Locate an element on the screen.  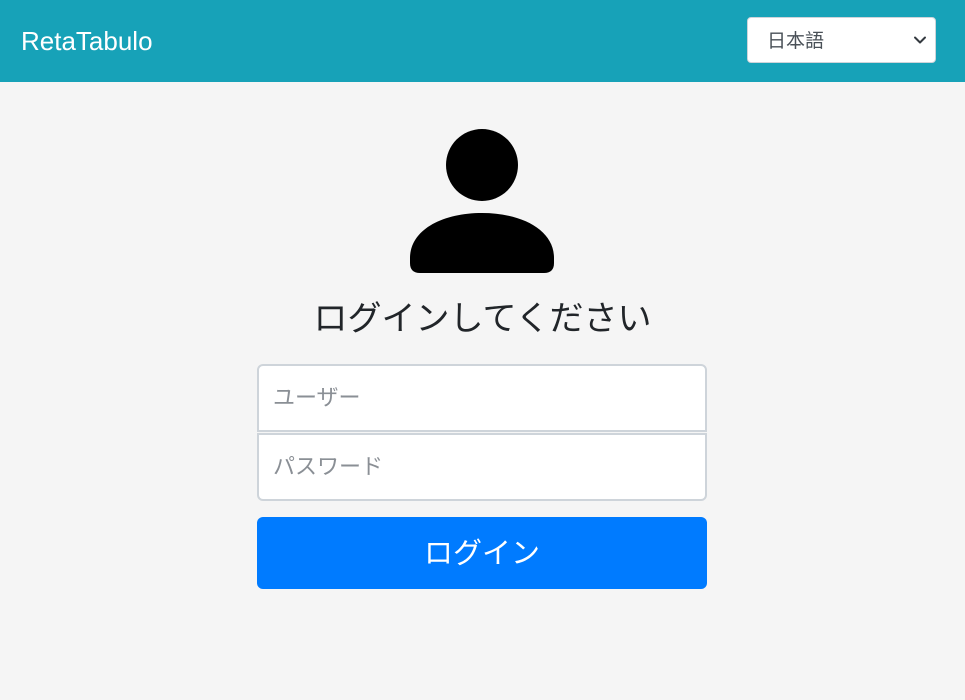
language-select: 日本語 is located at coordinates (841, 40).